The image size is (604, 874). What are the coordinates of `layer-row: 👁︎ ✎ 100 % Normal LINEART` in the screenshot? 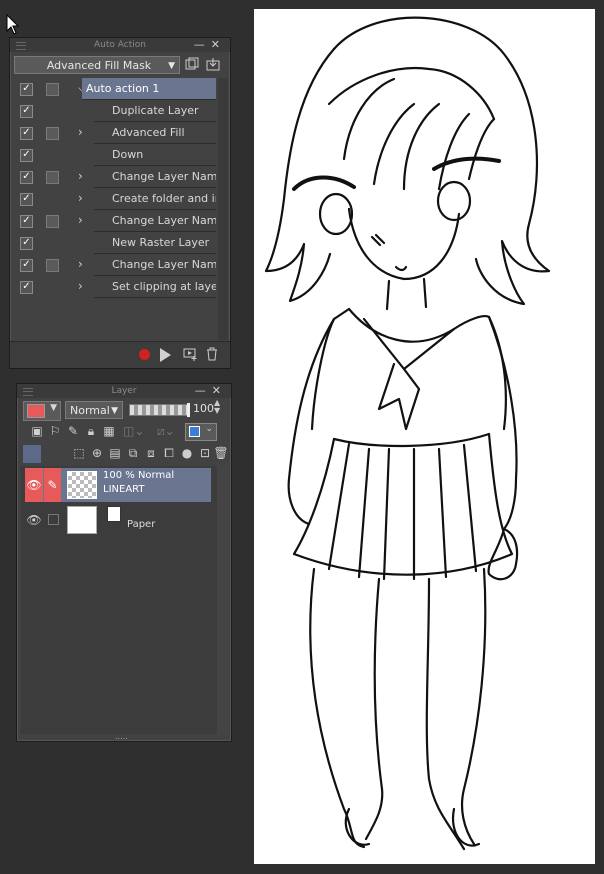 It's located at (118, 485).